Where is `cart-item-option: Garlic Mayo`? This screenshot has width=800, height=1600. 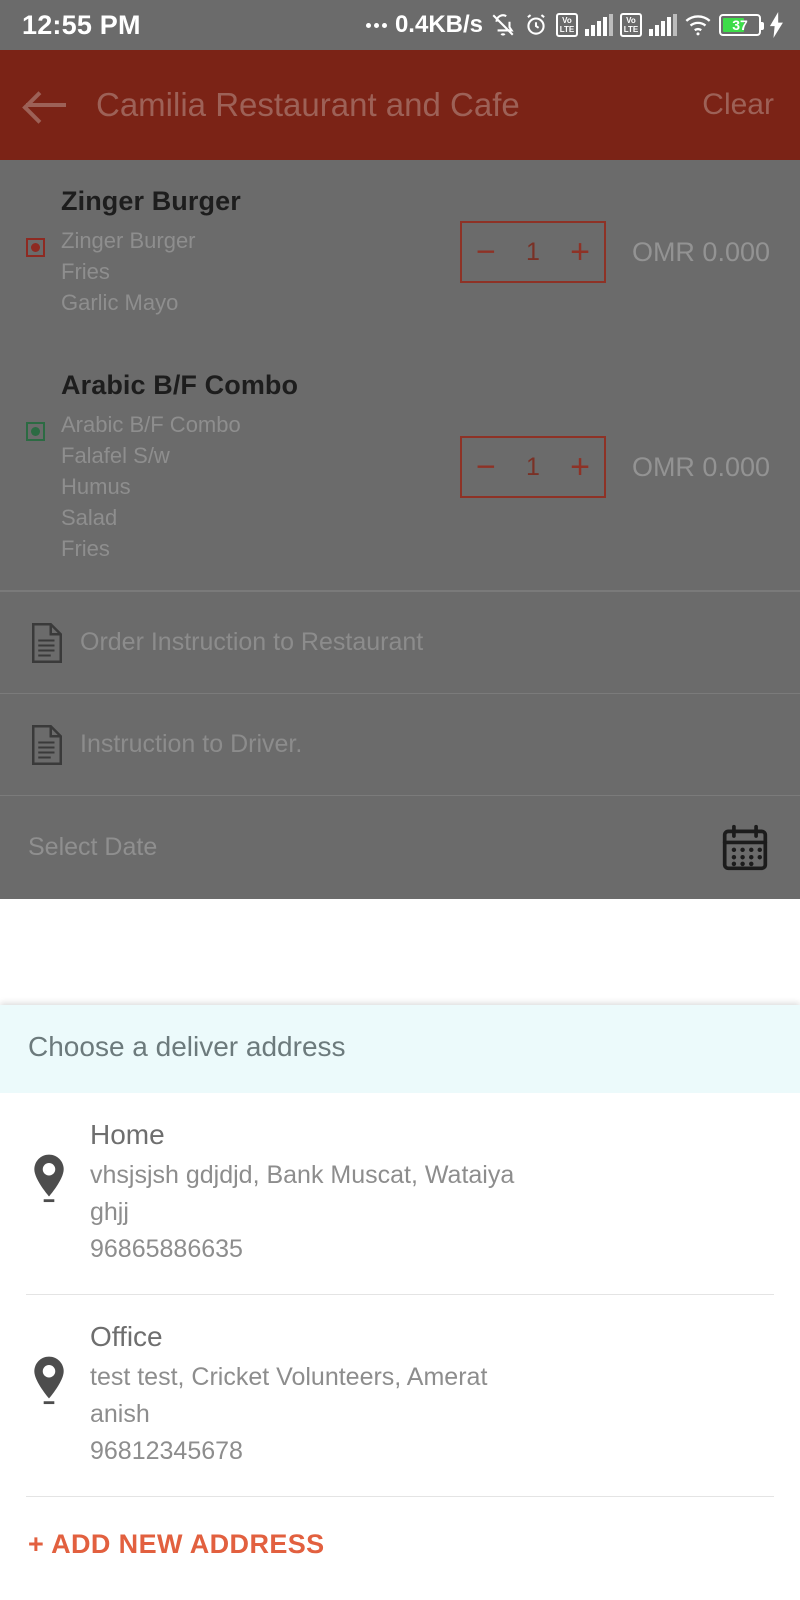
cart-item-option: Garlic Mayo is located at coordinates (120, 302).